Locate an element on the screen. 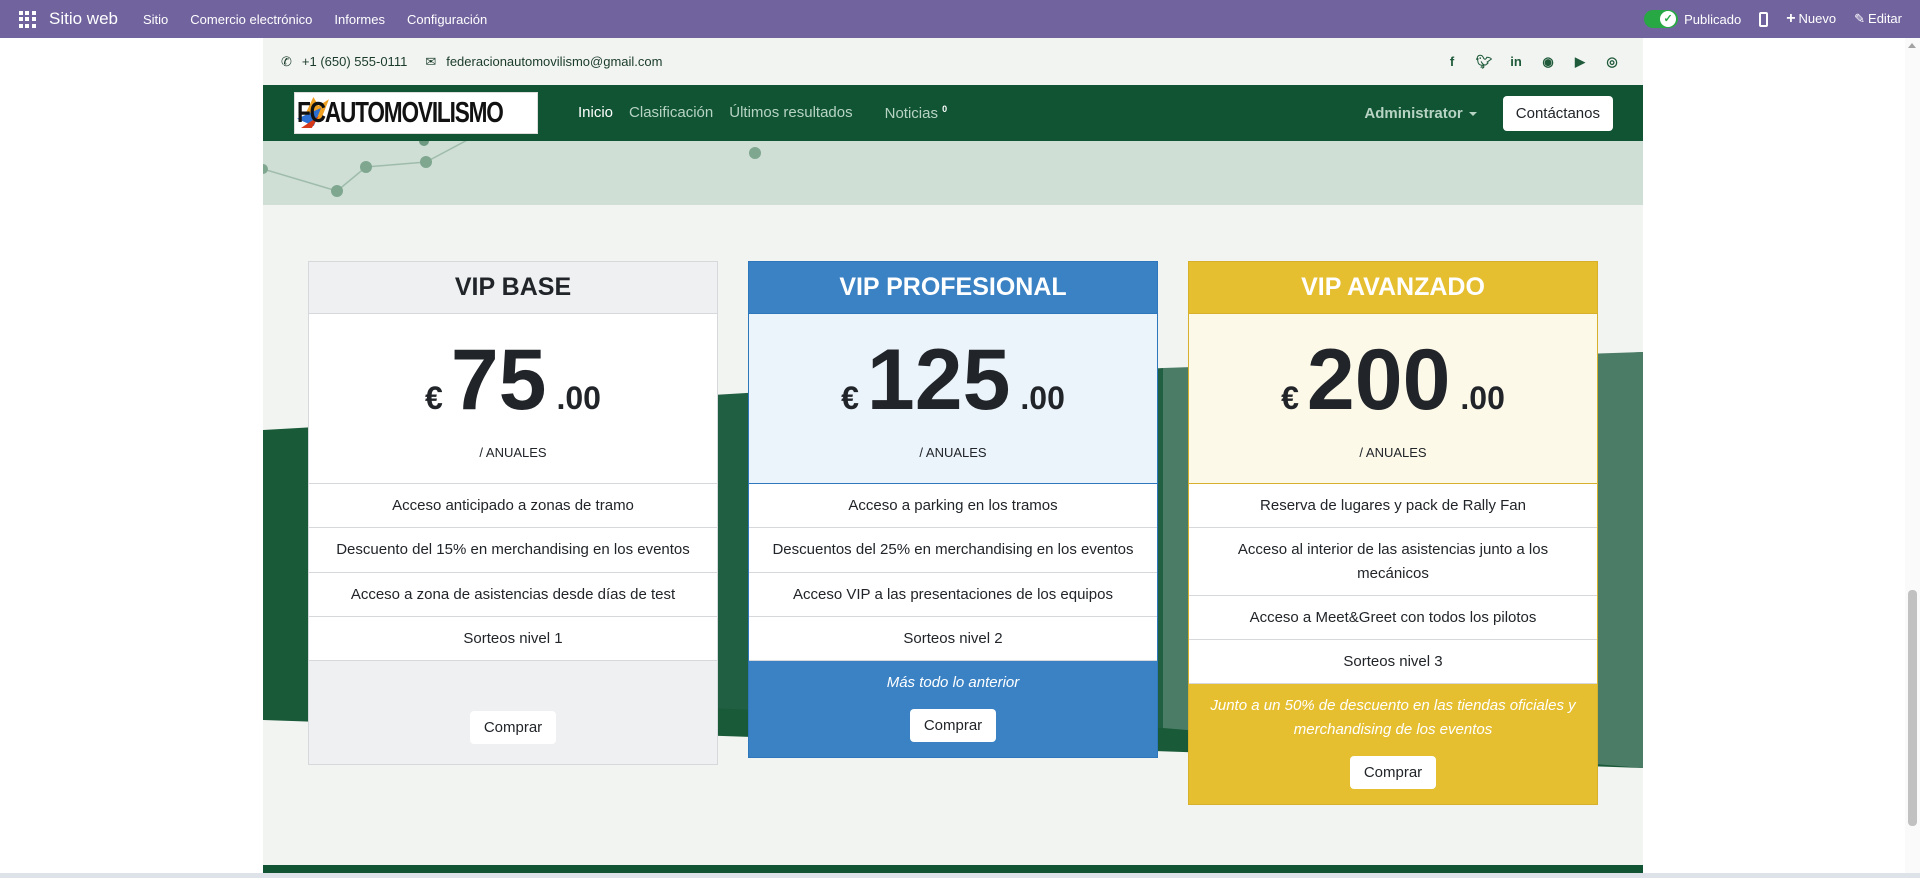 The width and height of the screenshot is (1920, 878). price-amount: 200 is located at coordinates (1378, 380).